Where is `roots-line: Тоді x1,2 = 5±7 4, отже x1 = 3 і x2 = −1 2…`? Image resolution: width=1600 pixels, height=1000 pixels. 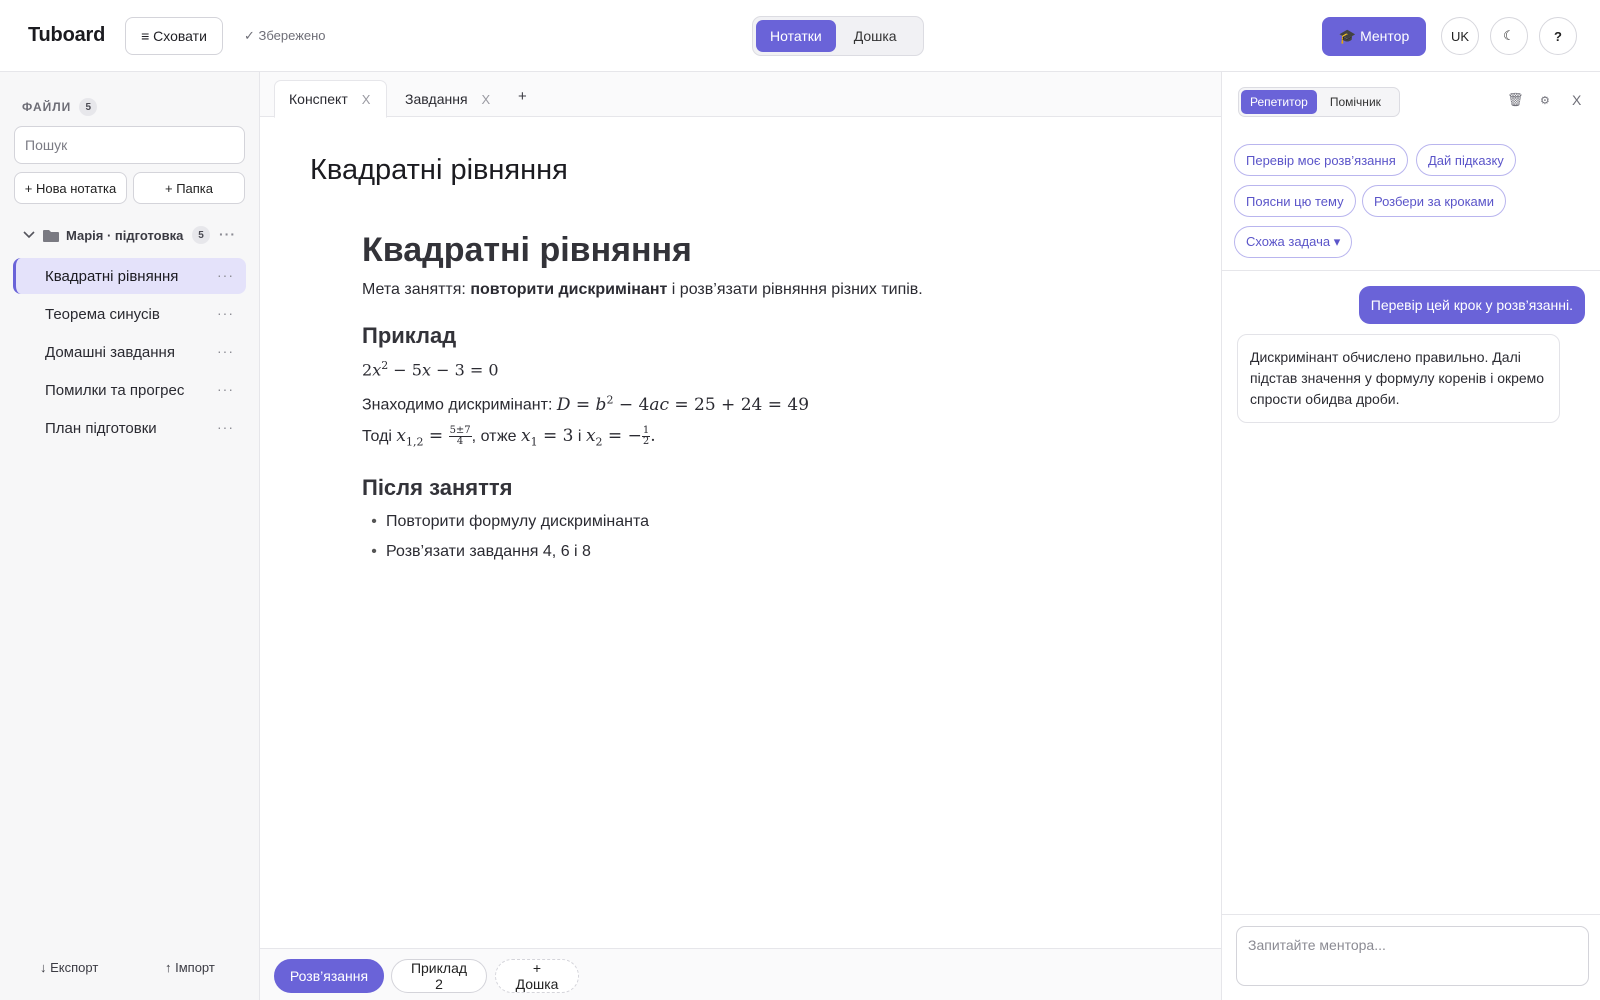 roots-line: Тоді x1,2 = 5±7 4, отже x1 = 3 і x2 = −1 2… is located at coordinates (752, 438).